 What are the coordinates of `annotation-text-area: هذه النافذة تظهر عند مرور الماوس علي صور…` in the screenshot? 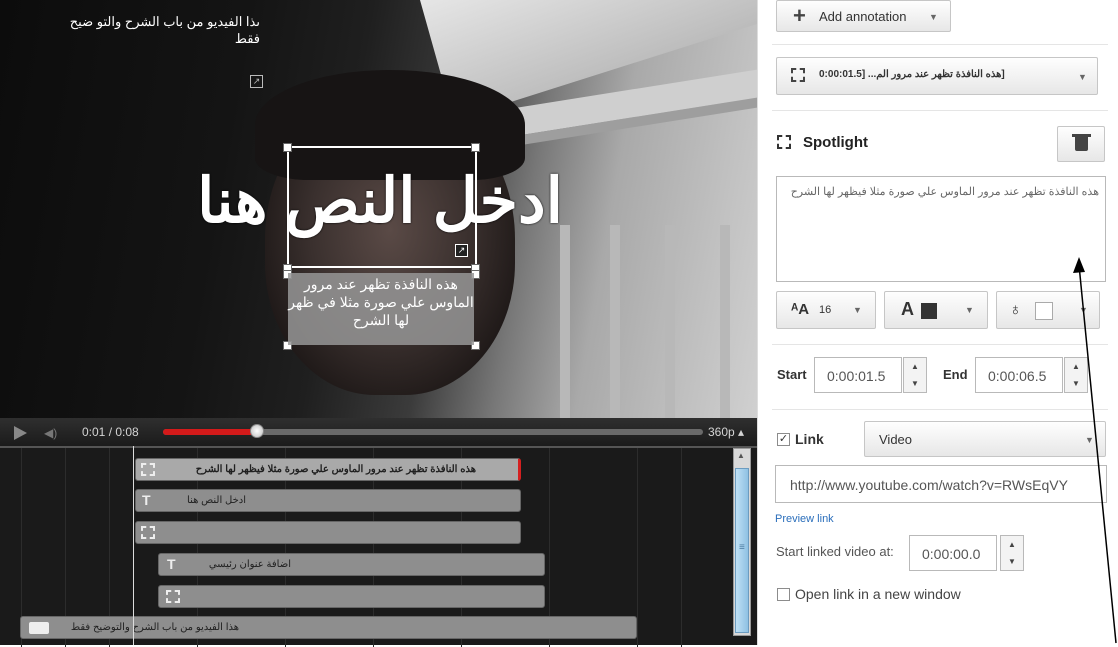 It's located at (941, 229).